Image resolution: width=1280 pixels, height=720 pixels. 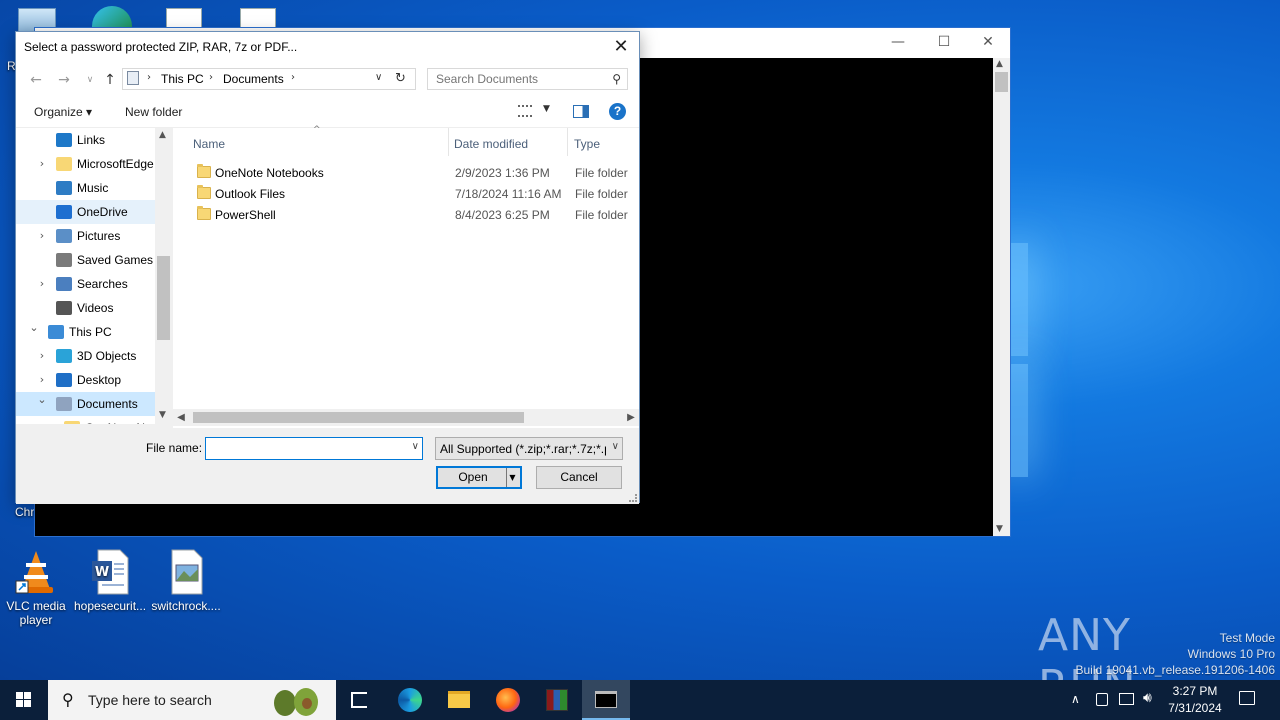 I want to click on taskbar-search-placeholder: Type here to search, so click(x=150, y=700).